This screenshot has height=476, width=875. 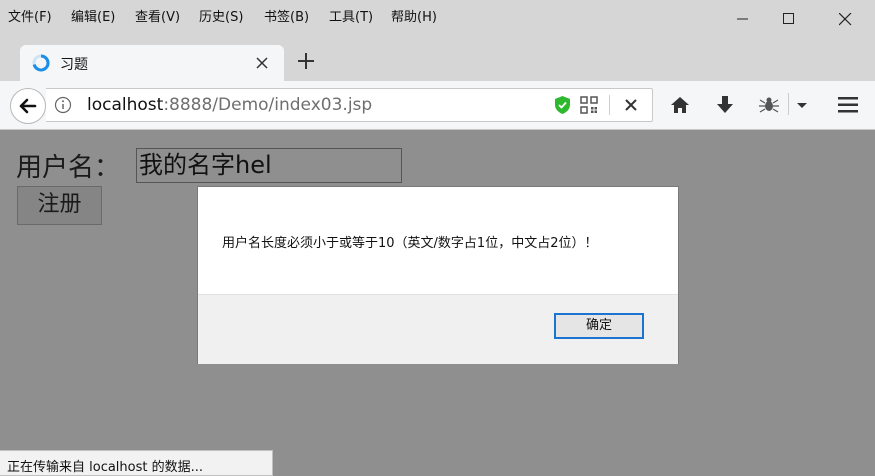 I want to click on address-bar: localhost:8888/Demo/index03.jsp, so click(x=349, y=105).